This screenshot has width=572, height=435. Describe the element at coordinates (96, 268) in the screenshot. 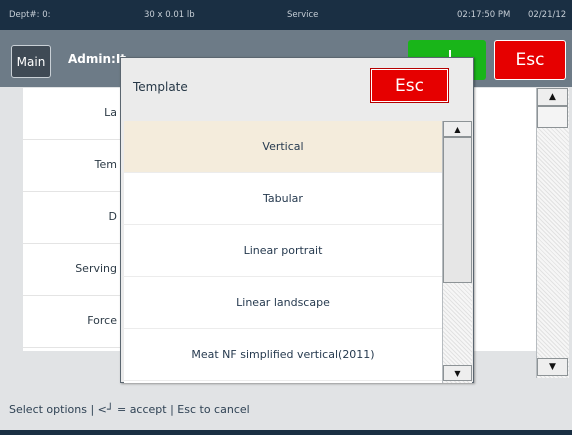

I see `list-item-label: Serving` at that location.